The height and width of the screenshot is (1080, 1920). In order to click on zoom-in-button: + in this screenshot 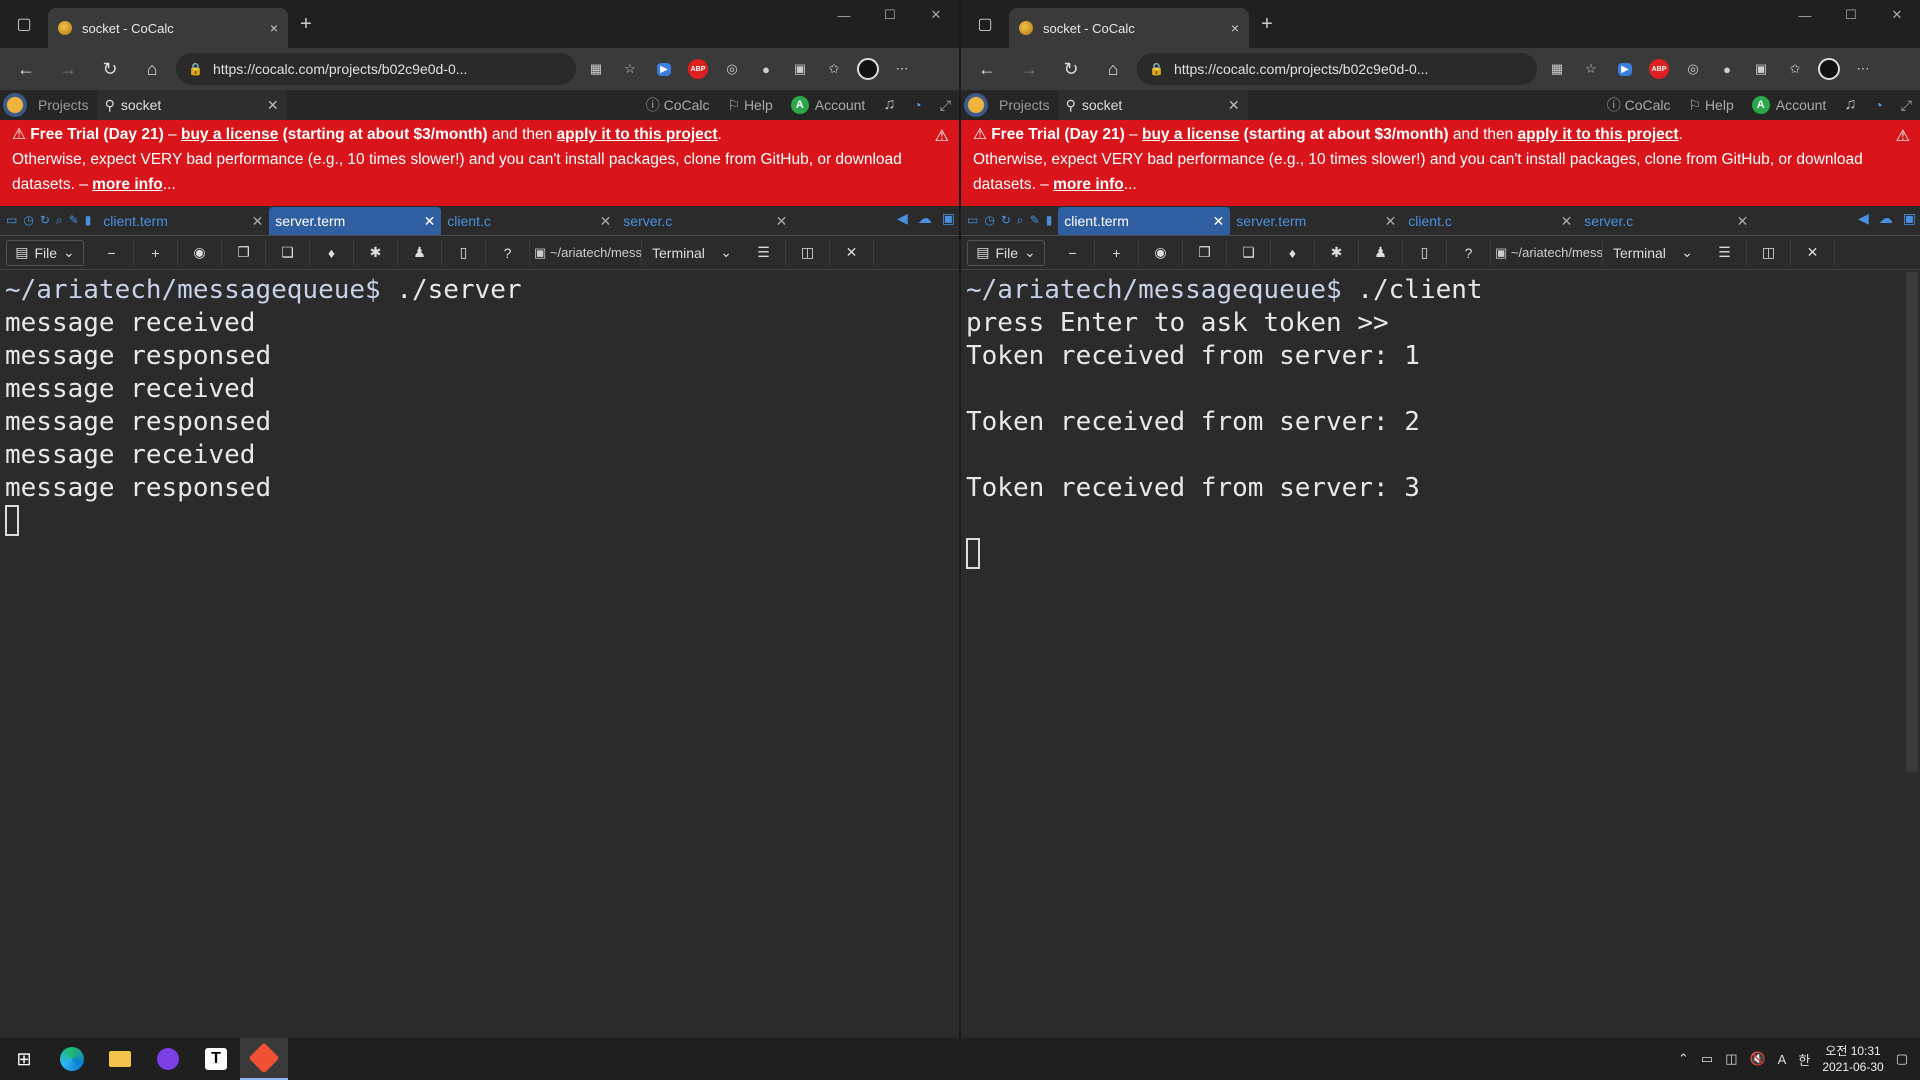, I will do `click(1117, 252)`.